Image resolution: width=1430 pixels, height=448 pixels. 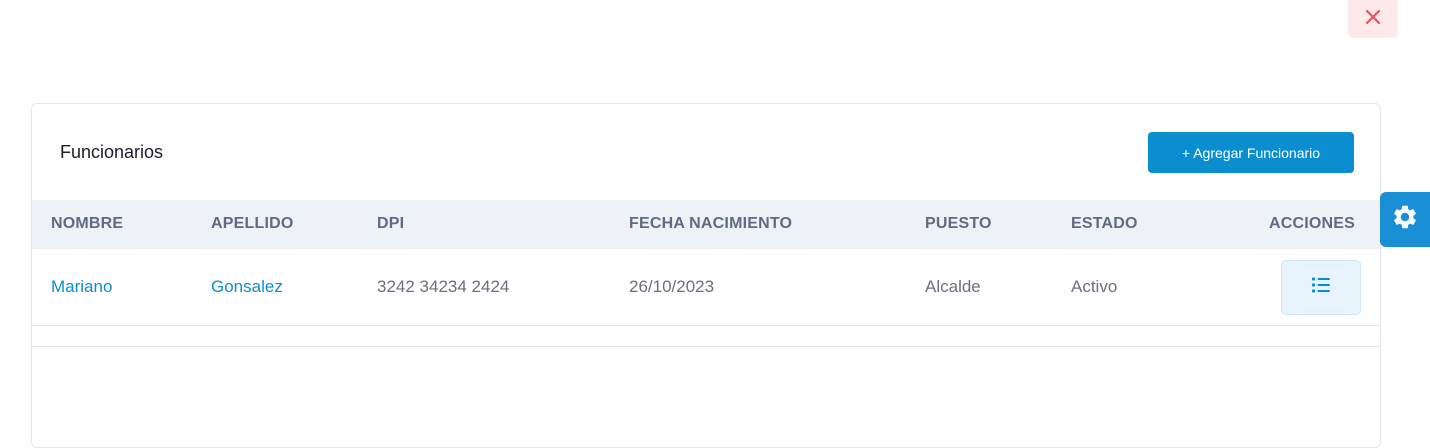 I want to click on table-divider, so click(x=706, y=346).